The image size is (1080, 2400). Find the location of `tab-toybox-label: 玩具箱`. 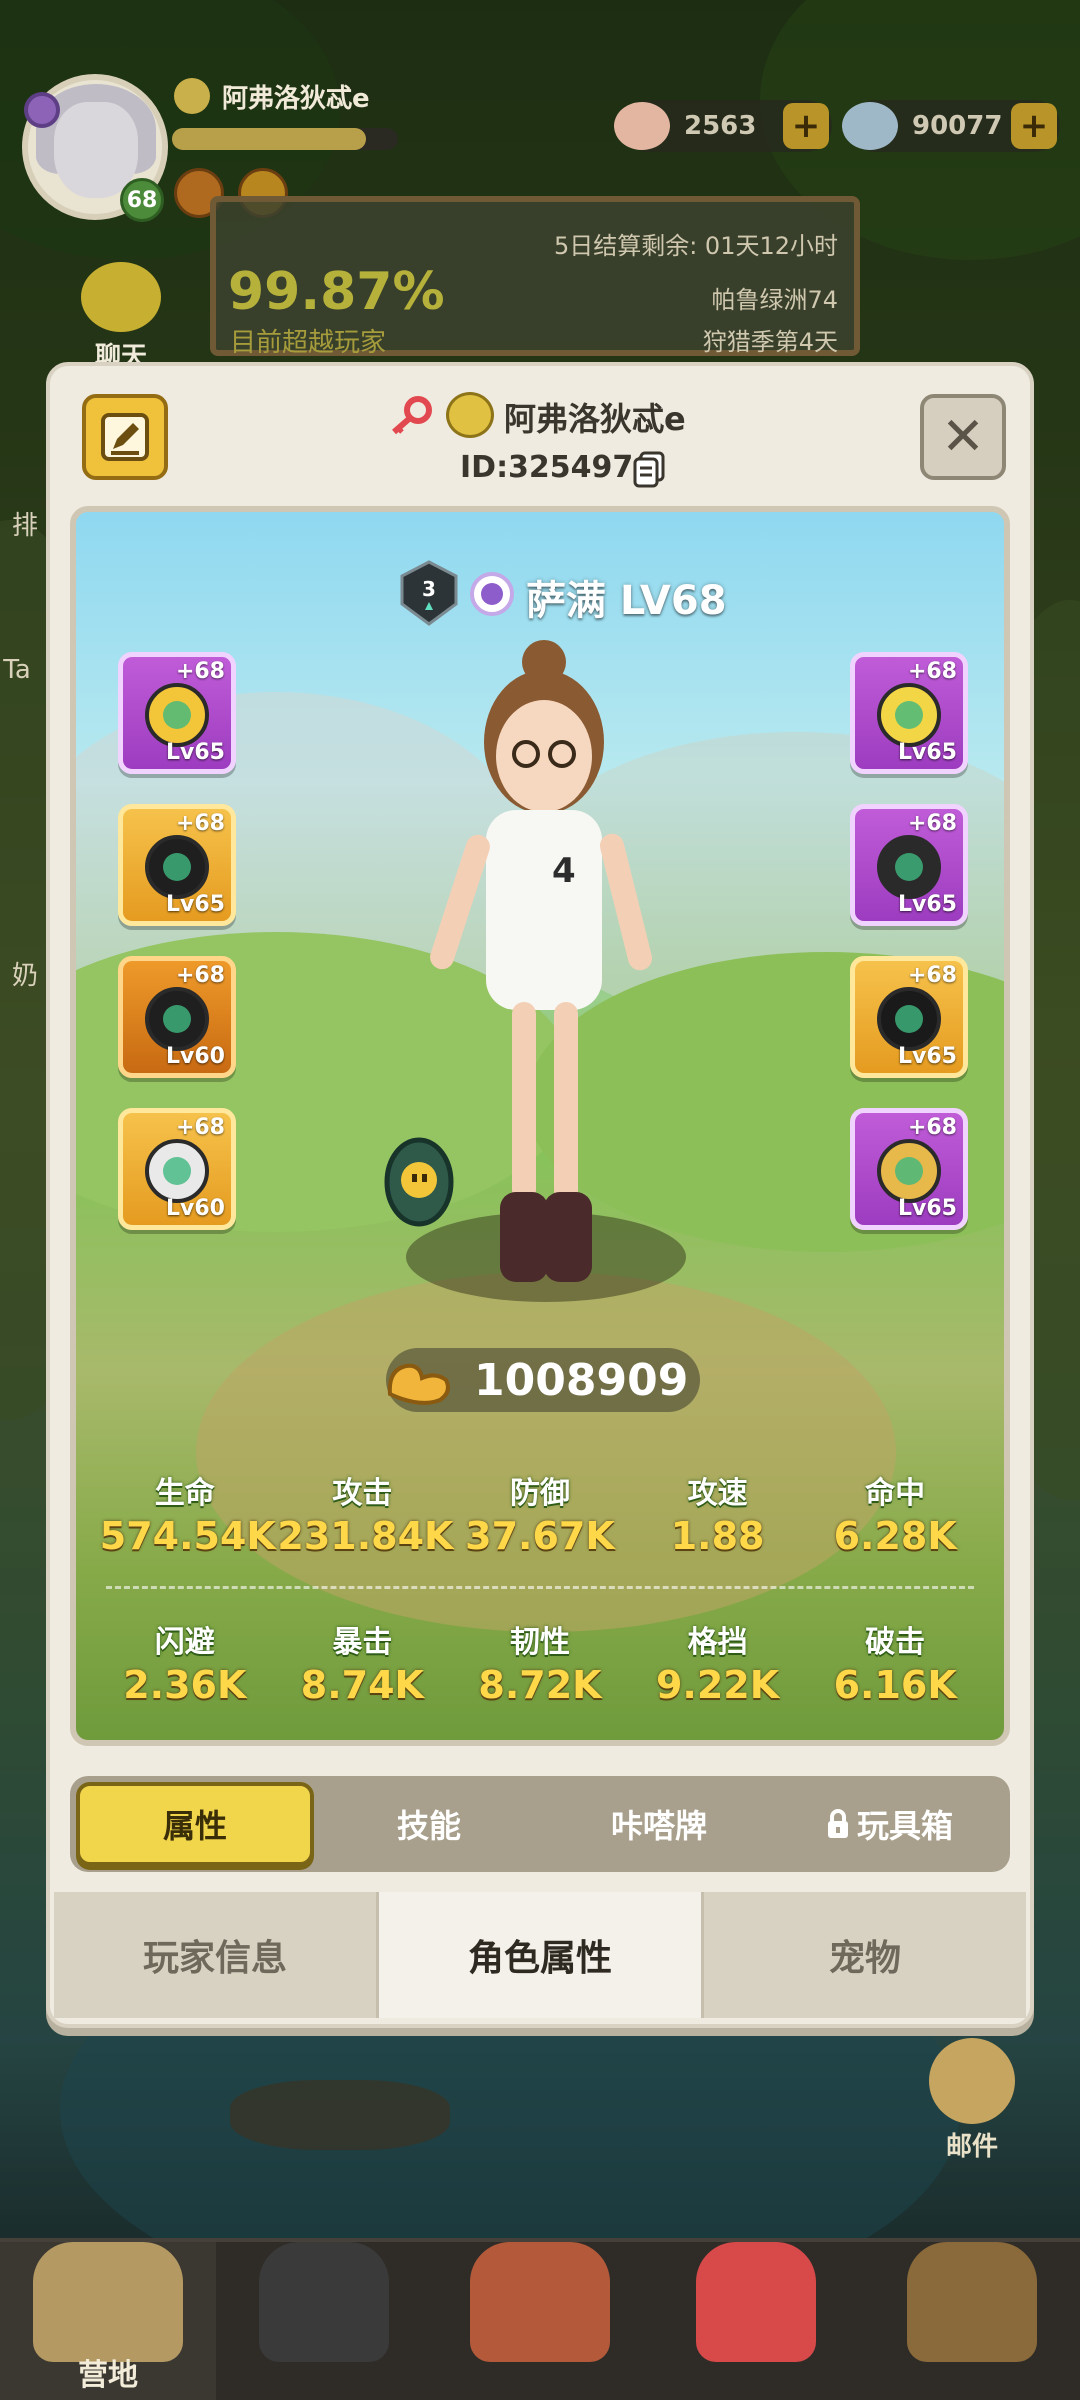

tab-toybox-label: 玩具箱 is located at coordinates (904, 1826).